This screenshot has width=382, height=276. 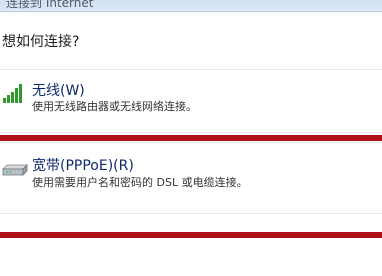 I want to click on highlight-line-top, so click(x=191, y=138).